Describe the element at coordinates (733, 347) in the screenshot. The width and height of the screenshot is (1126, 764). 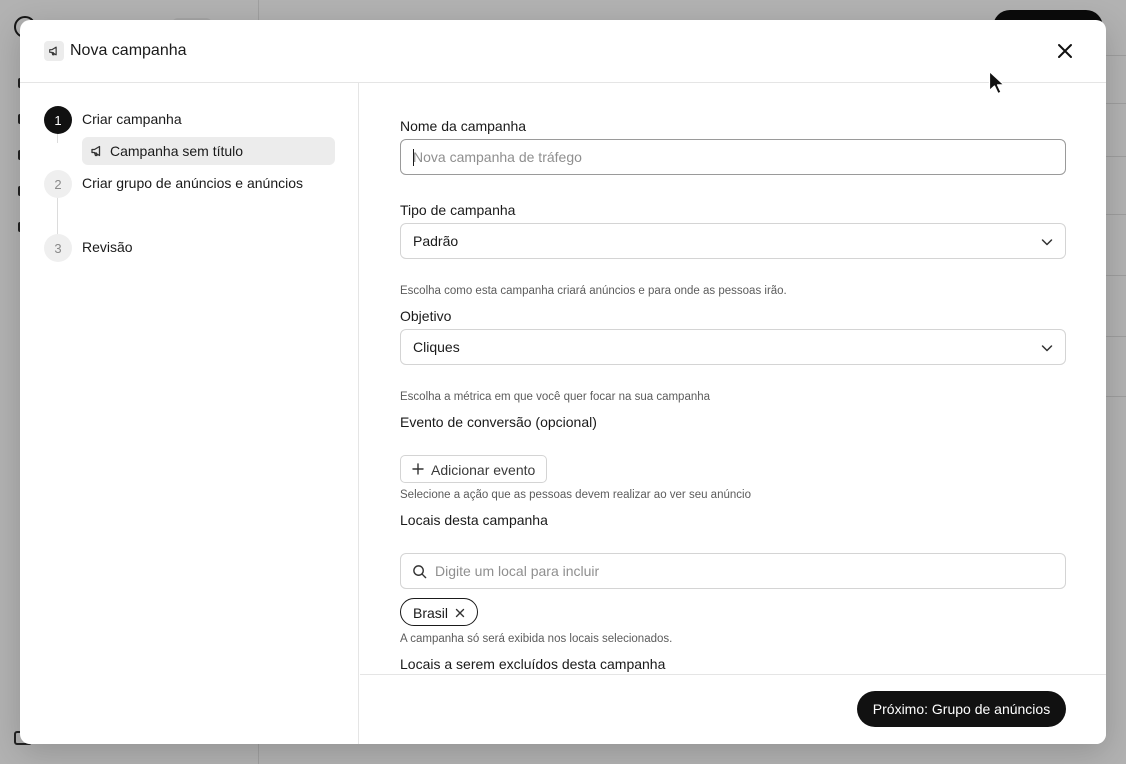
I see `objective-select: Cliques` at that location.